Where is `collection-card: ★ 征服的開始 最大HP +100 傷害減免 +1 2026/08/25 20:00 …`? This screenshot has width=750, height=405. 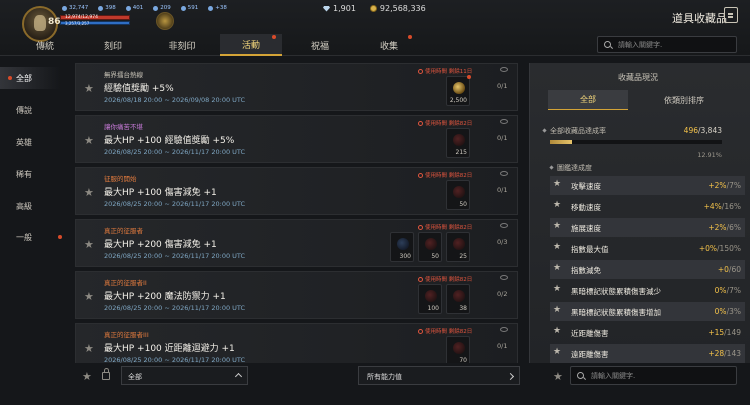
collection-card: ★ 征服的開始 最大HP +100 傷害減免 +1 2026/08/25 20:00 … is located at coordinates (296, 191).